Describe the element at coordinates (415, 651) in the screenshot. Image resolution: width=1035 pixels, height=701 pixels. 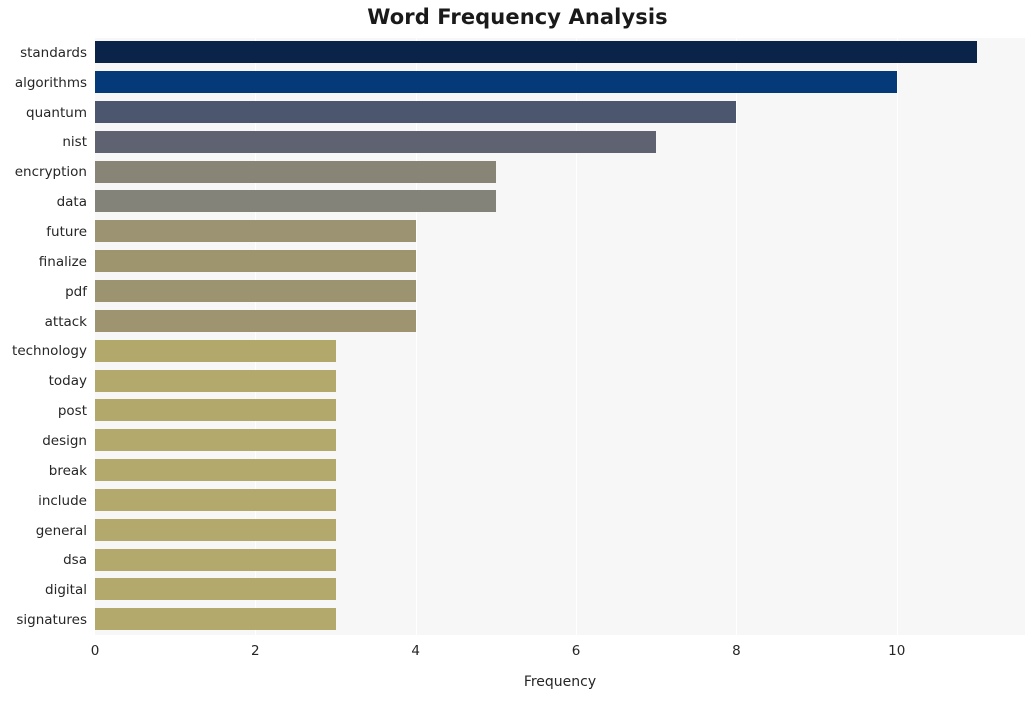
I see `x-tick-label-4: 4` at that location.